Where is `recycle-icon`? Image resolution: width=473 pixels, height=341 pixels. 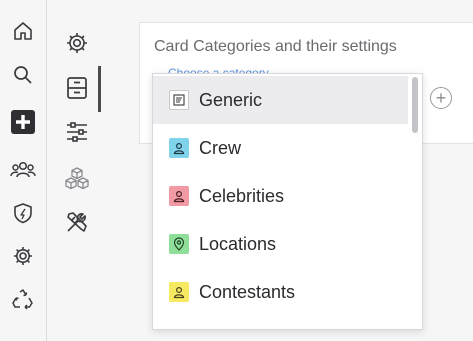 recycle-icon is located at coordinates (23, 299).